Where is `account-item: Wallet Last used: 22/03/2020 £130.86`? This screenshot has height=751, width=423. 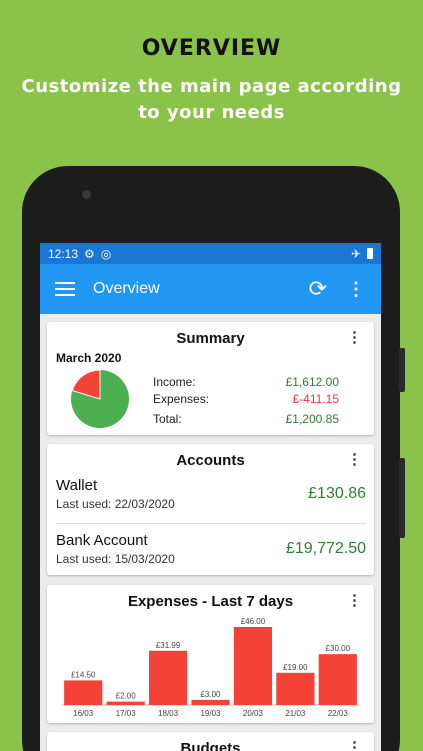 account-item: Wallet Last used: 22/03/2020 £130.86 is located at coordinates (211, 494).